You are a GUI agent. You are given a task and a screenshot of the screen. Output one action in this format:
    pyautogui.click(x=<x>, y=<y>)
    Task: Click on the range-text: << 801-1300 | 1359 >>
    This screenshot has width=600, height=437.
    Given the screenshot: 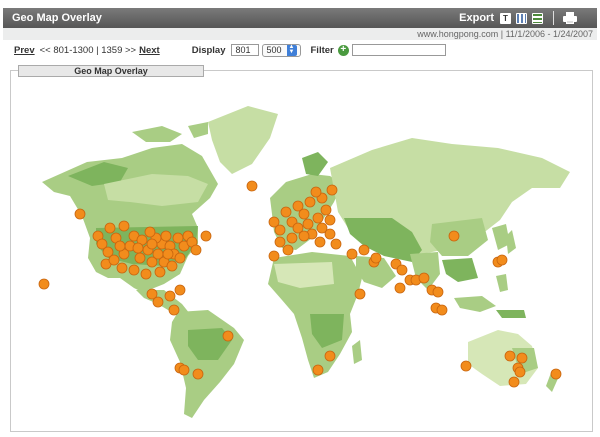 What is the action you would take?
    pyautogui.click(x=88, y=50)
    